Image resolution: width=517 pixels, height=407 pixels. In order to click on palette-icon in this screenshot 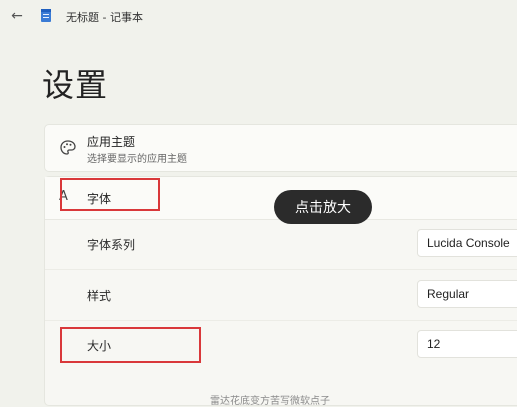, I will do `click(68, 147)`.